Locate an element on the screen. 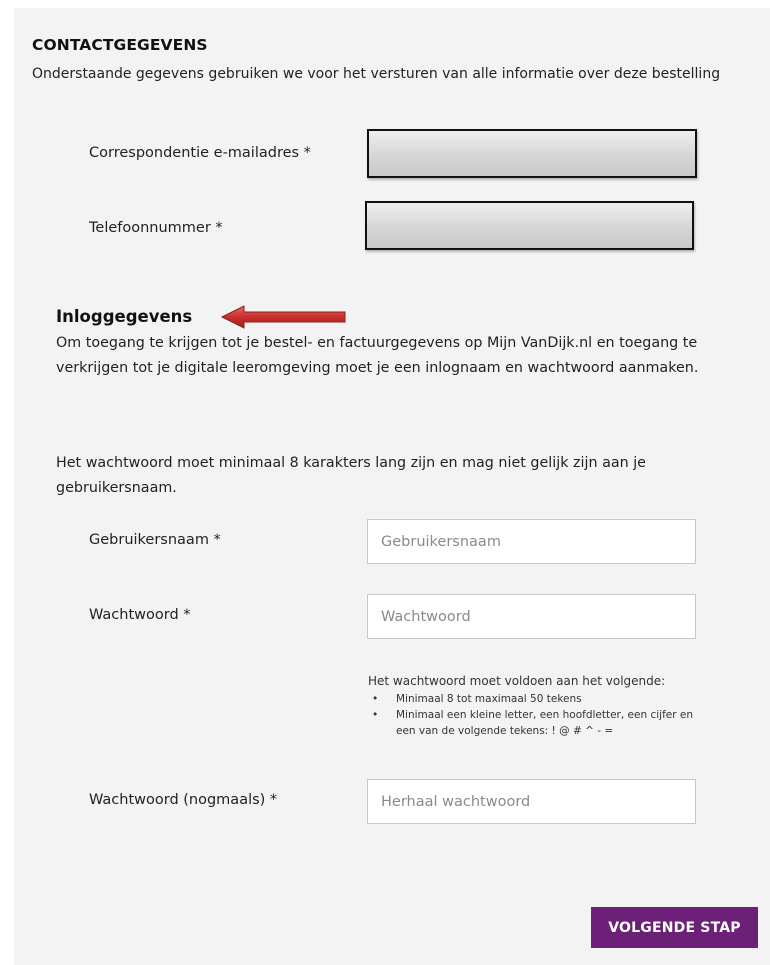 The width and height of the screenshot is (770, 965). password-input is located at coordinates (531, 616).